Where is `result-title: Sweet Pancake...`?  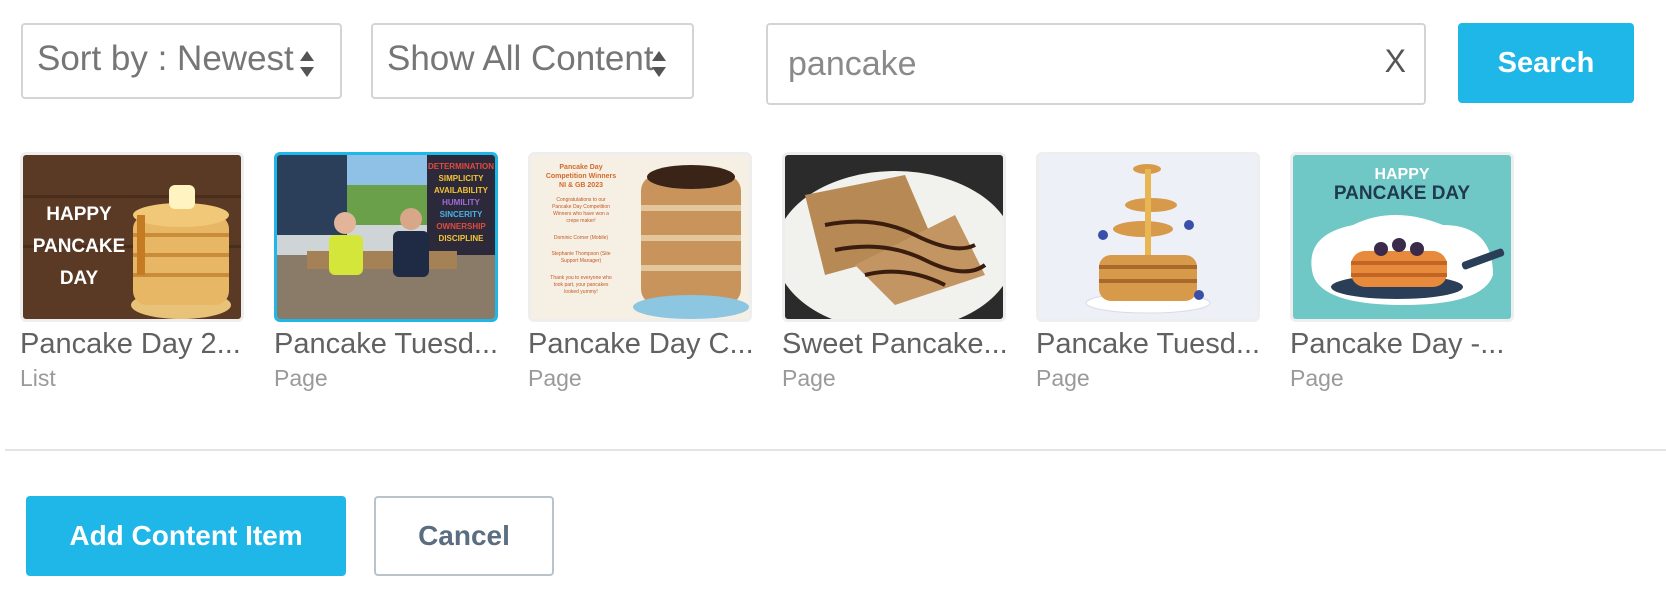
result-title: Sweet Pancake... is located at coordinates (895, 344).